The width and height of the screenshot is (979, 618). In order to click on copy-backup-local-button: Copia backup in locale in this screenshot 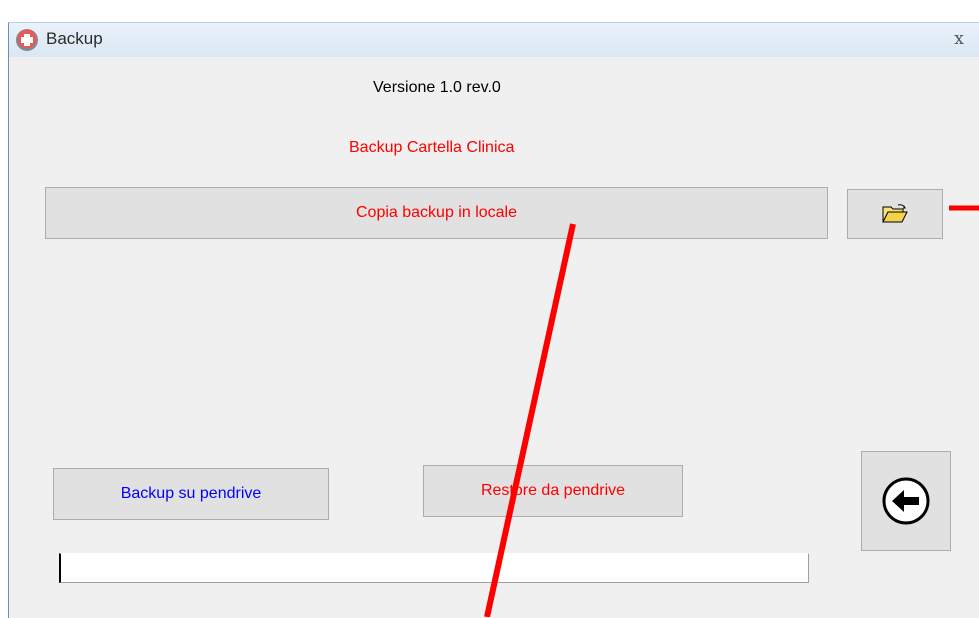, I will do `click(436, 213)`.